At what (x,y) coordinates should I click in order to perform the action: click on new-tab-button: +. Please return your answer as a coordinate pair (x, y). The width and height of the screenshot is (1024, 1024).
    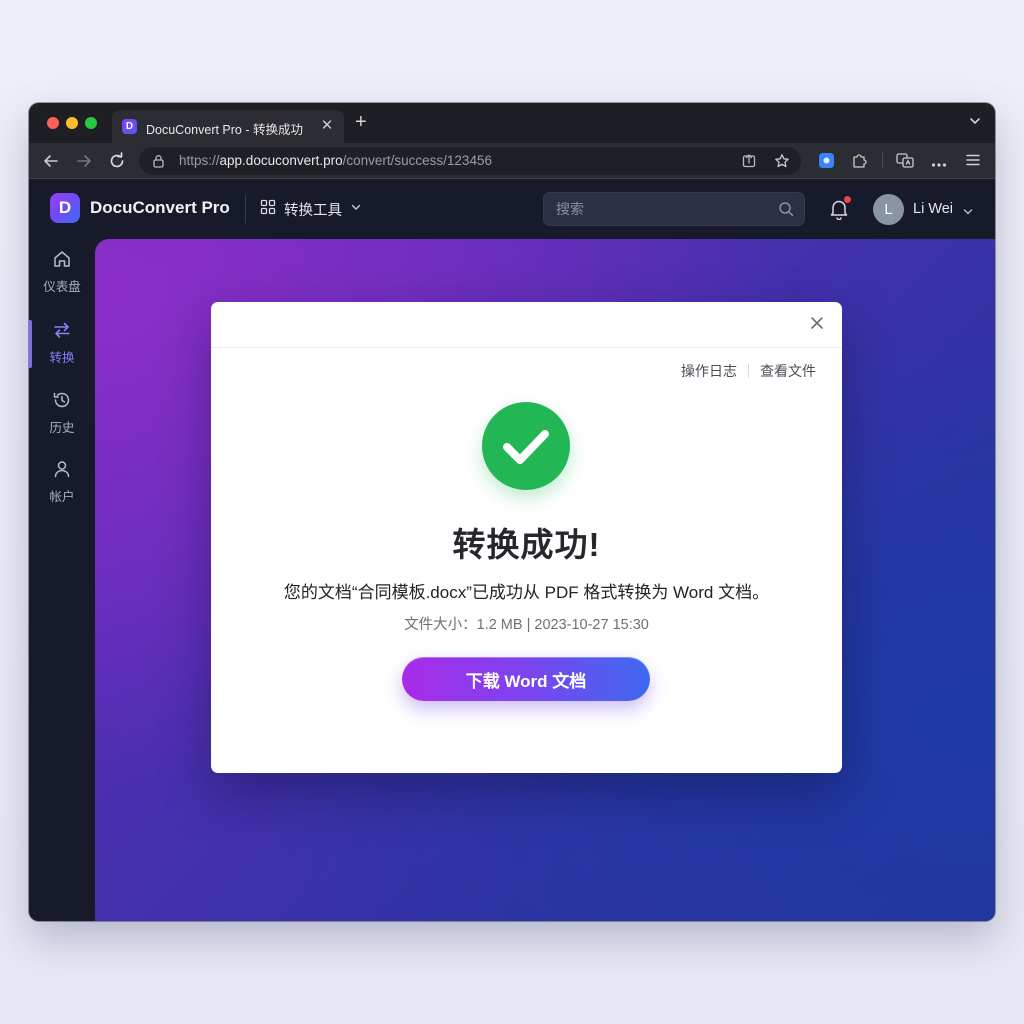
    Looking at the image, I should click on (361, 122).